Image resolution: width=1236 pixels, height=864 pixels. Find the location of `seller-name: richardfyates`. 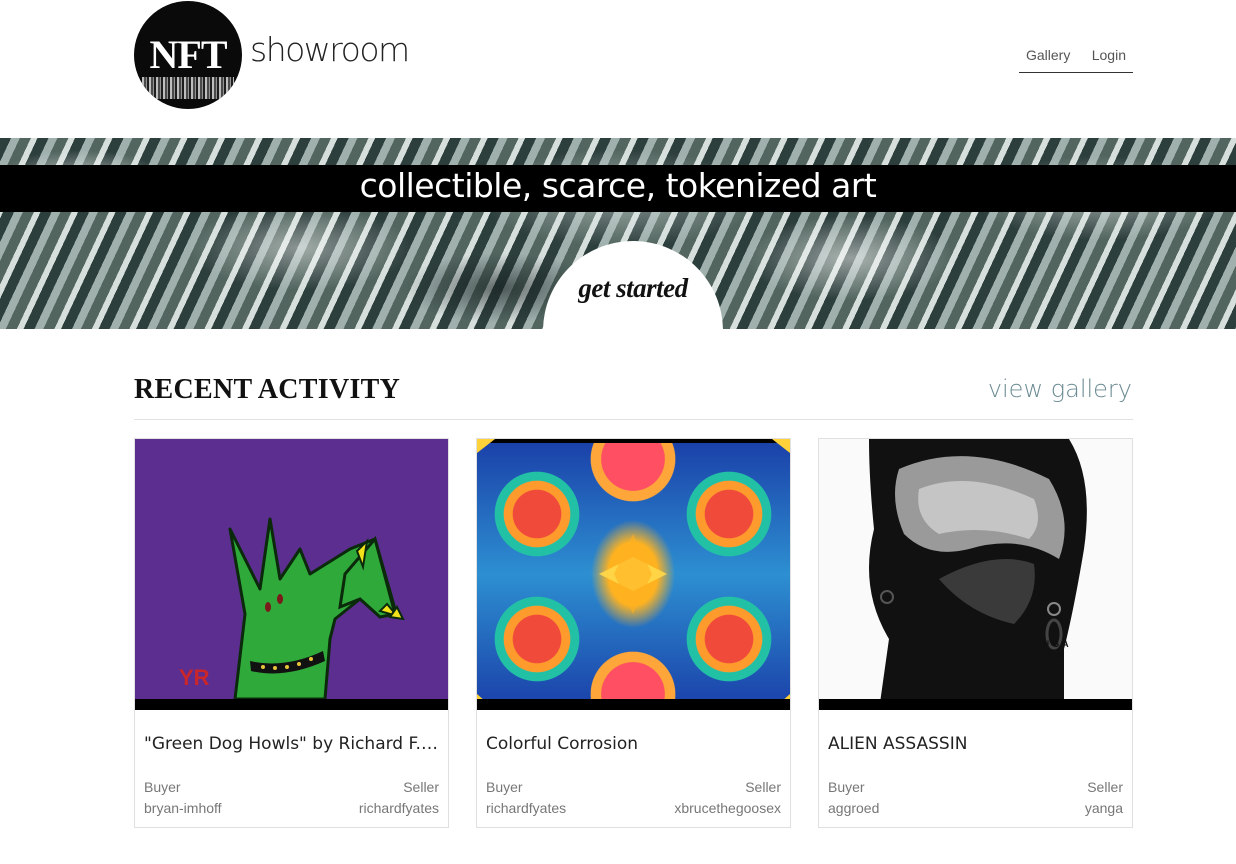

seller-name: richardfyates is located at coordinates (399, 808).